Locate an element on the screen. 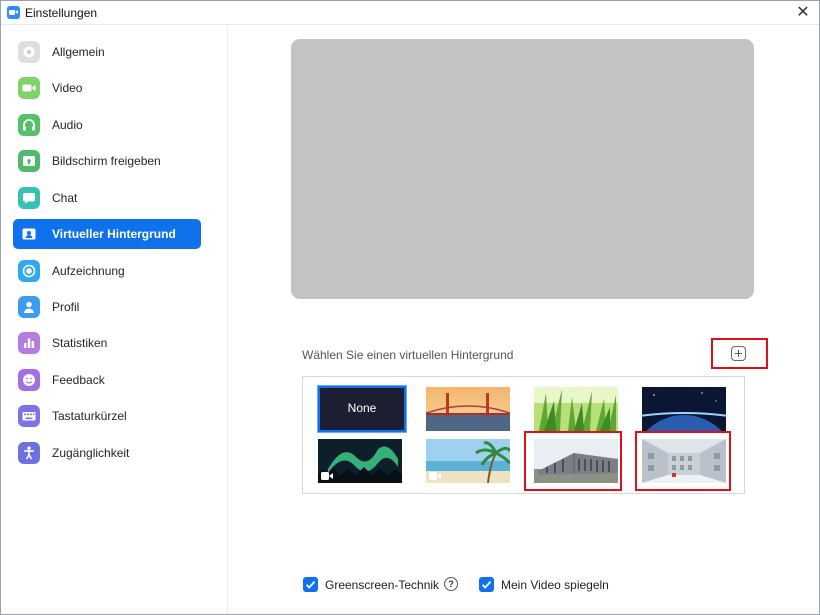 The height and width of the screenshot is (615, 820). background-northern-lights is located at coordinates (360, 461).